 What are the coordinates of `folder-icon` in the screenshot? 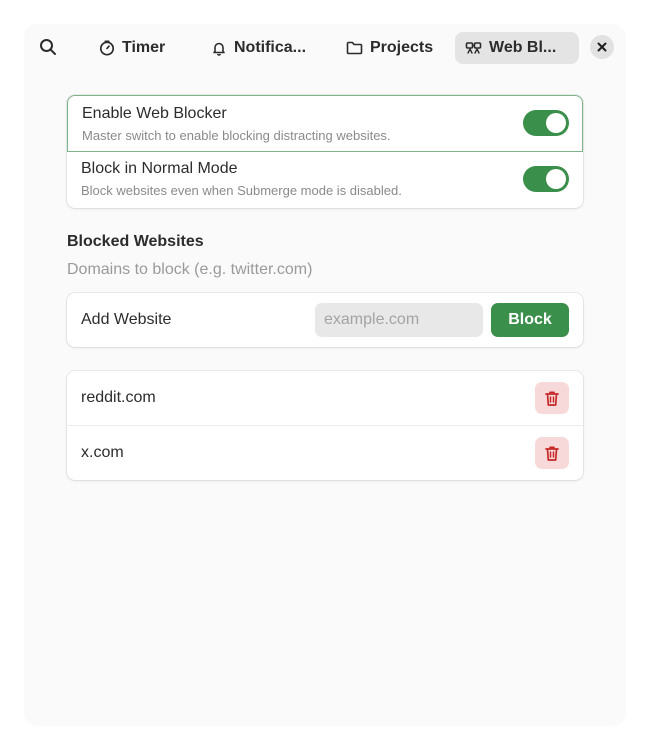 It's located at (354, 48).